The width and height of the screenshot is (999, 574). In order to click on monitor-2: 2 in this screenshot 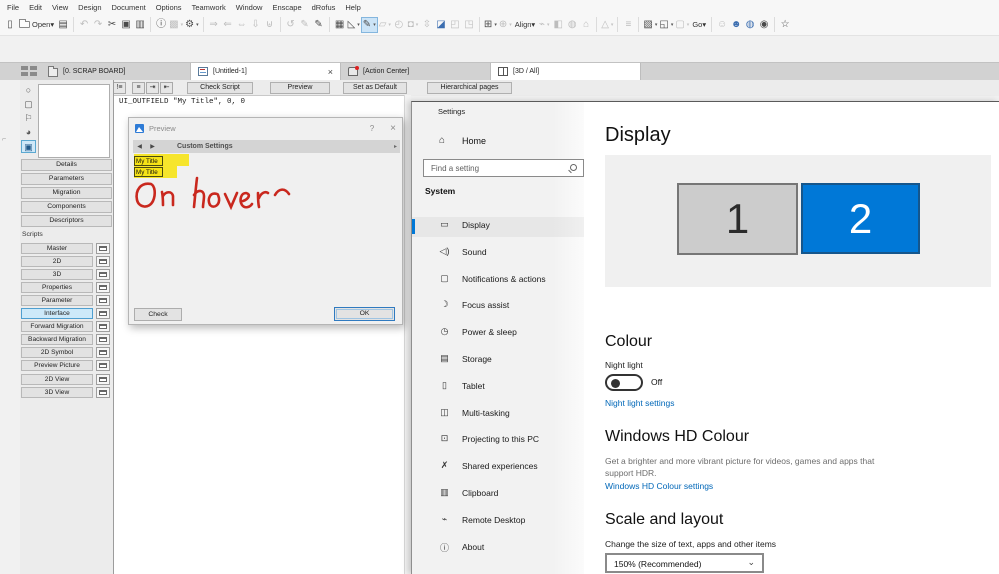, I will do `click(860, 218)`.